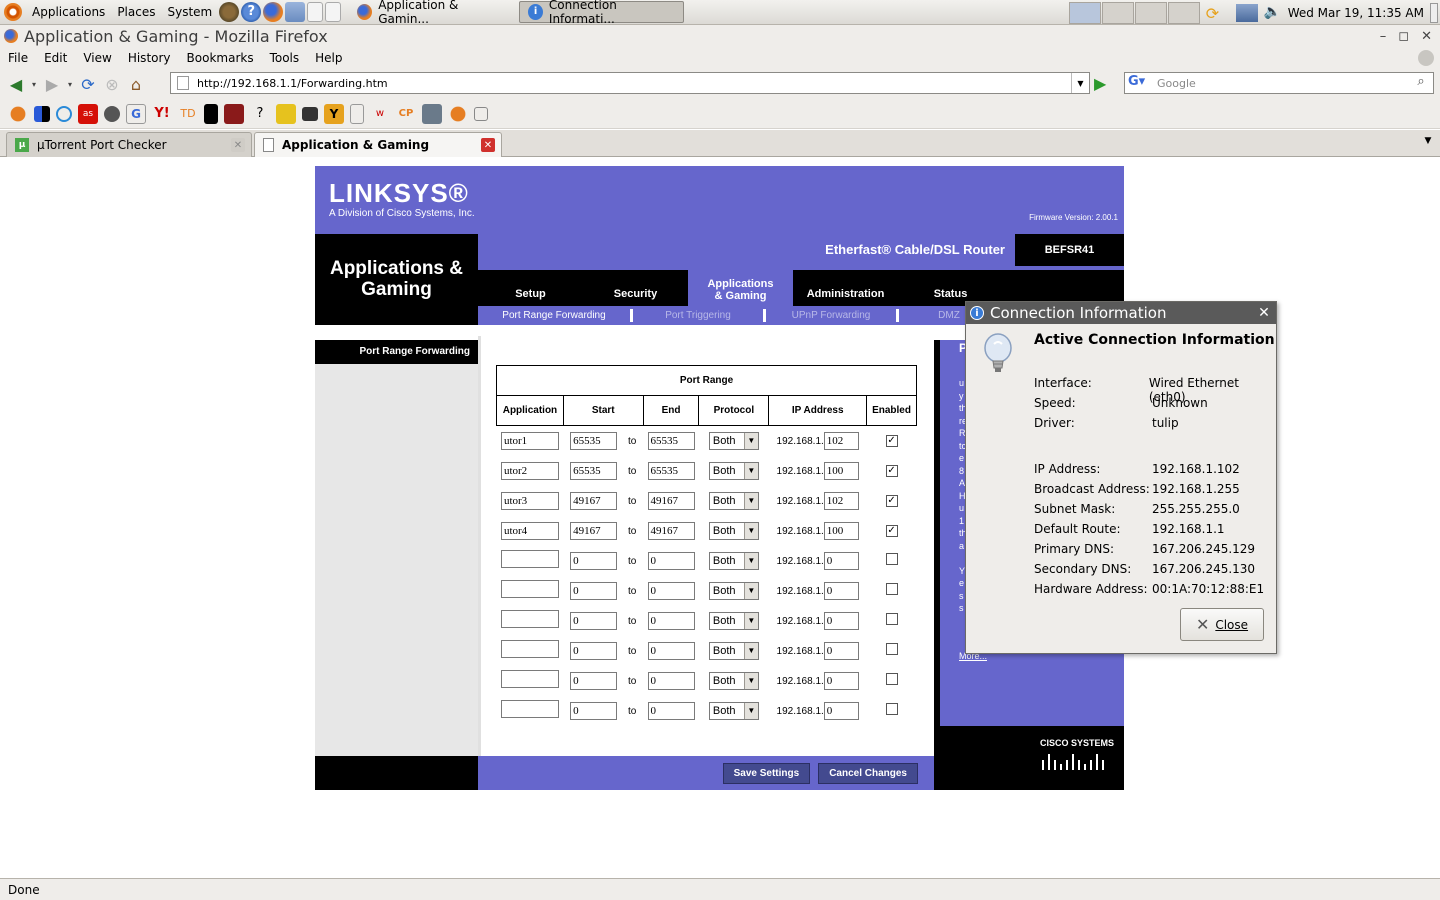 The width and height of the screenshot is (1440, 900). Describe the element at coordinates (357, 113) in the screenshot. I see `page-bookmark-icon` at that location.